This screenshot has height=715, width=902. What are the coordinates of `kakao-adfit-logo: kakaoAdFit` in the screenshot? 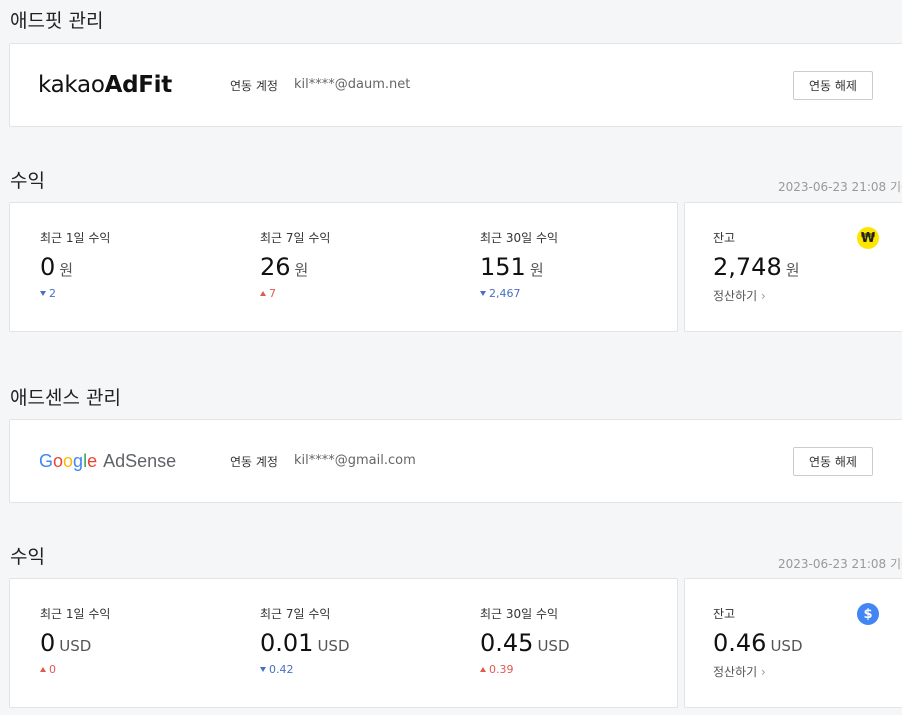 It's located at (105, 85).